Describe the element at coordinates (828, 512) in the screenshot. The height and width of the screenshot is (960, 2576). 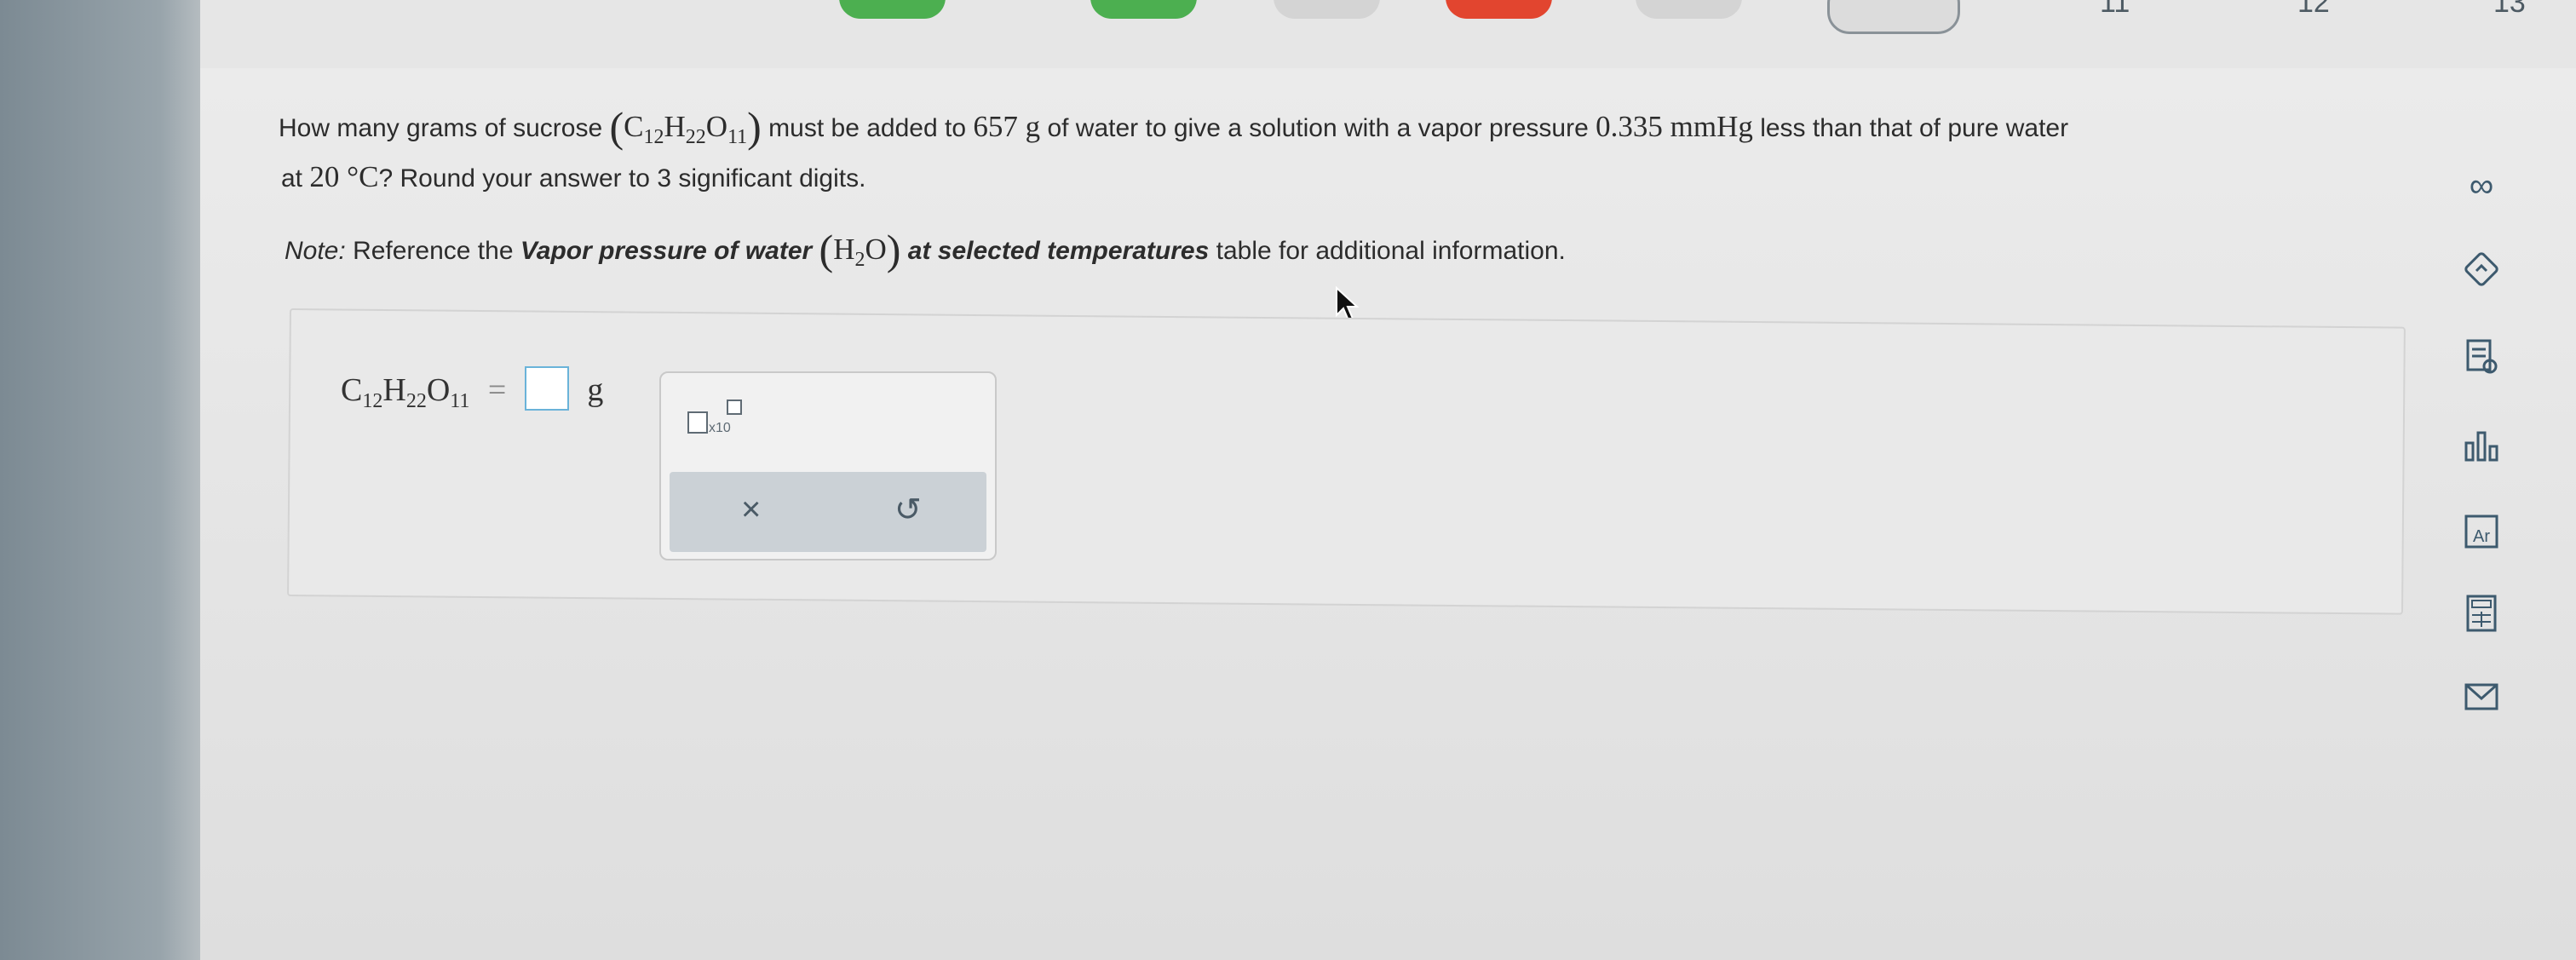
I see `toolbox-actions: × ↺` at that location.